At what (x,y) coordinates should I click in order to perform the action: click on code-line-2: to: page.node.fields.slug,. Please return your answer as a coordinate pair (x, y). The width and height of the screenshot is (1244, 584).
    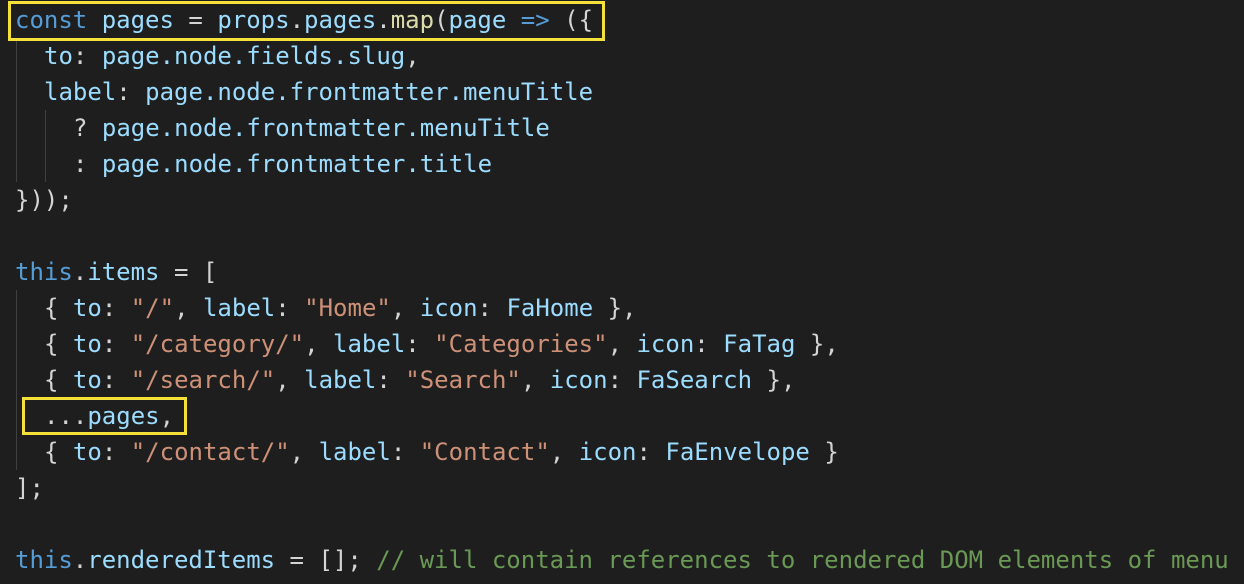
    Looking at the image, I should click on (232, 56).